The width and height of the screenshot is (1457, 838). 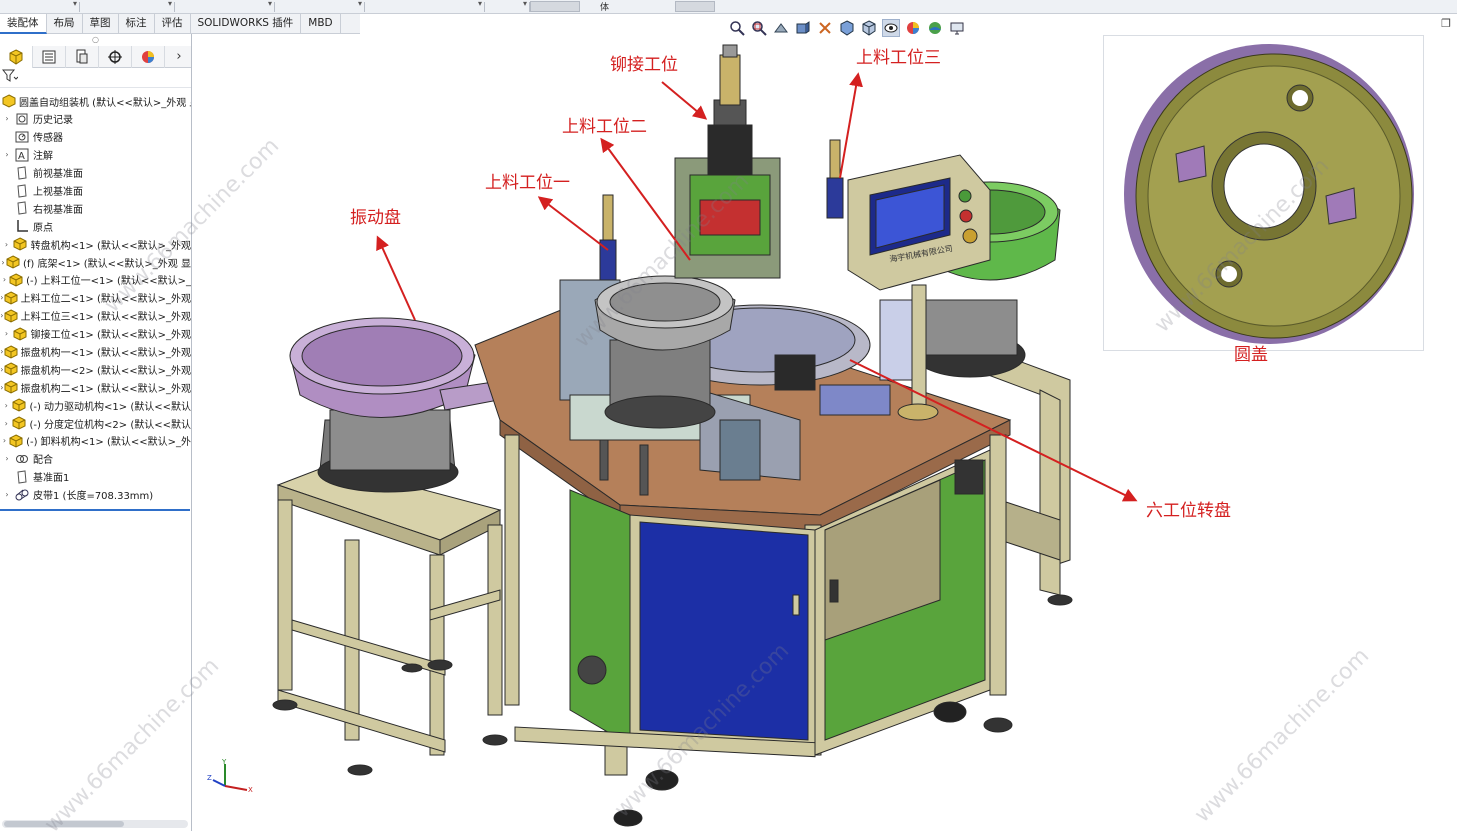 What do you see at coordinates (23, 24) in the screenshot?
I see `tab-assembly: 装配体` at bounding box center [23, 24].